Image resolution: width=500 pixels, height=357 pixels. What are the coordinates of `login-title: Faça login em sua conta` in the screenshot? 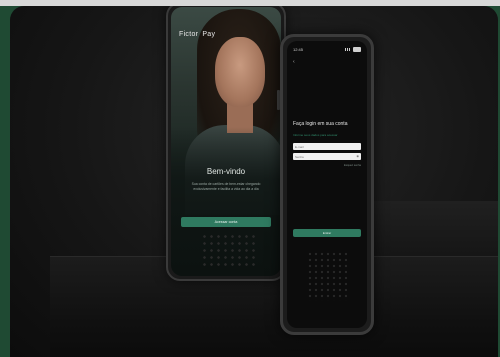 It's located at (320, 124).